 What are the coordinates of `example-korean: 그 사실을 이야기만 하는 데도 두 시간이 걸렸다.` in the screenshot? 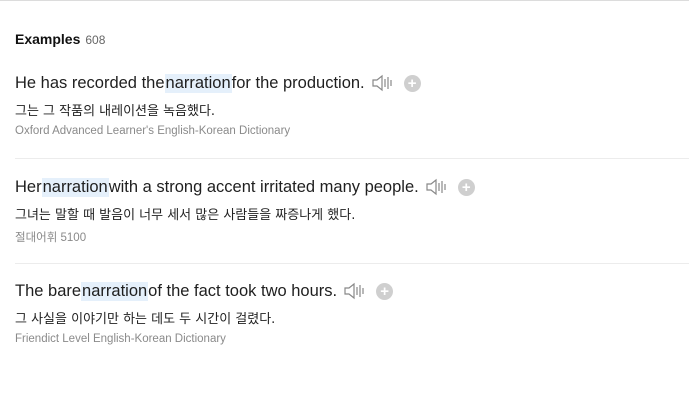 It's located at (145, 319).